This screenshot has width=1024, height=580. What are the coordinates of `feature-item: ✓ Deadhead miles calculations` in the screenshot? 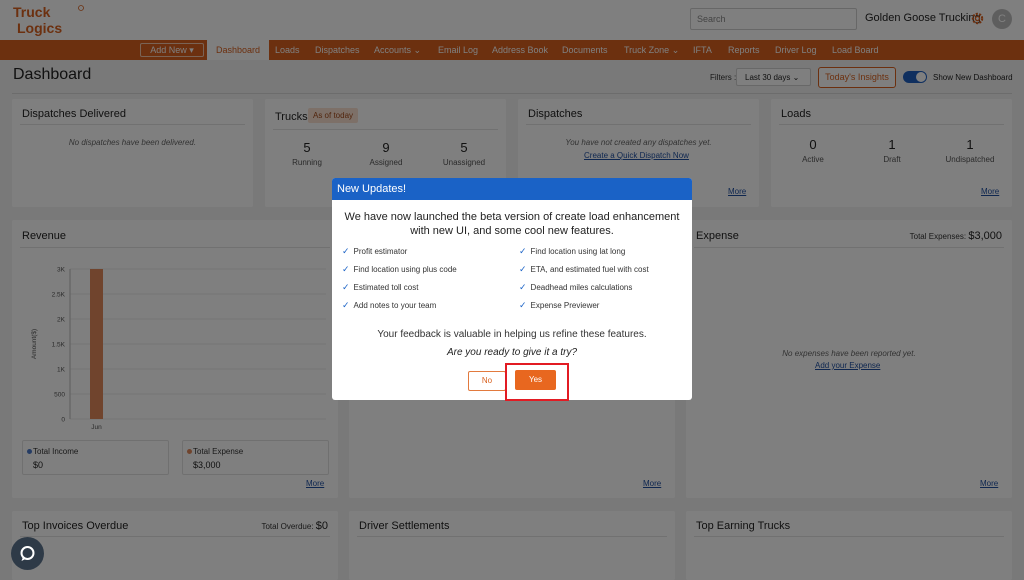 It's located at (575, 287).